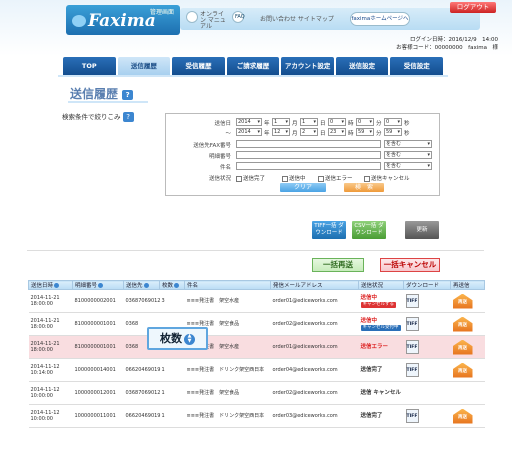 The height and width of the screenshot is (451, 512). I want to click on status-row: 送信状況 送信完了 送信中 送信エラー 送信キャンセル, so click(303, 177).